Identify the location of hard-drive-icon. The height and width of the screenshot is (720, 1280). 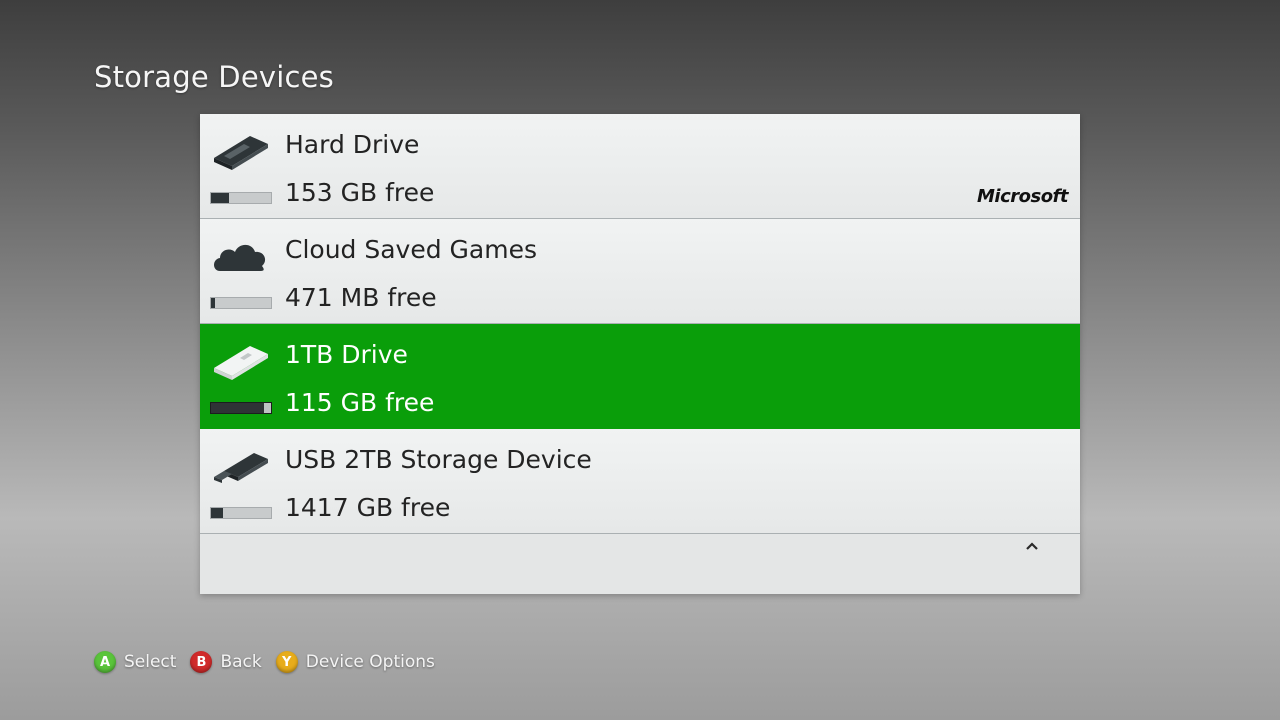
(241, 153).